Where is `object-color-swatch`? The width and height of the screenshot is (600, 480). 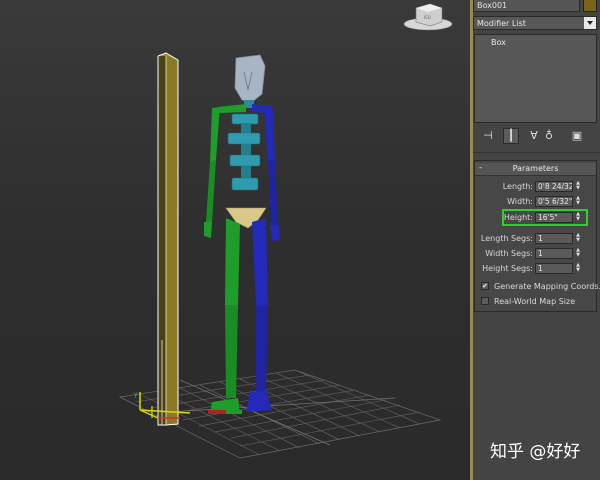
object-color-swatch is located at coordinates (590, 6).